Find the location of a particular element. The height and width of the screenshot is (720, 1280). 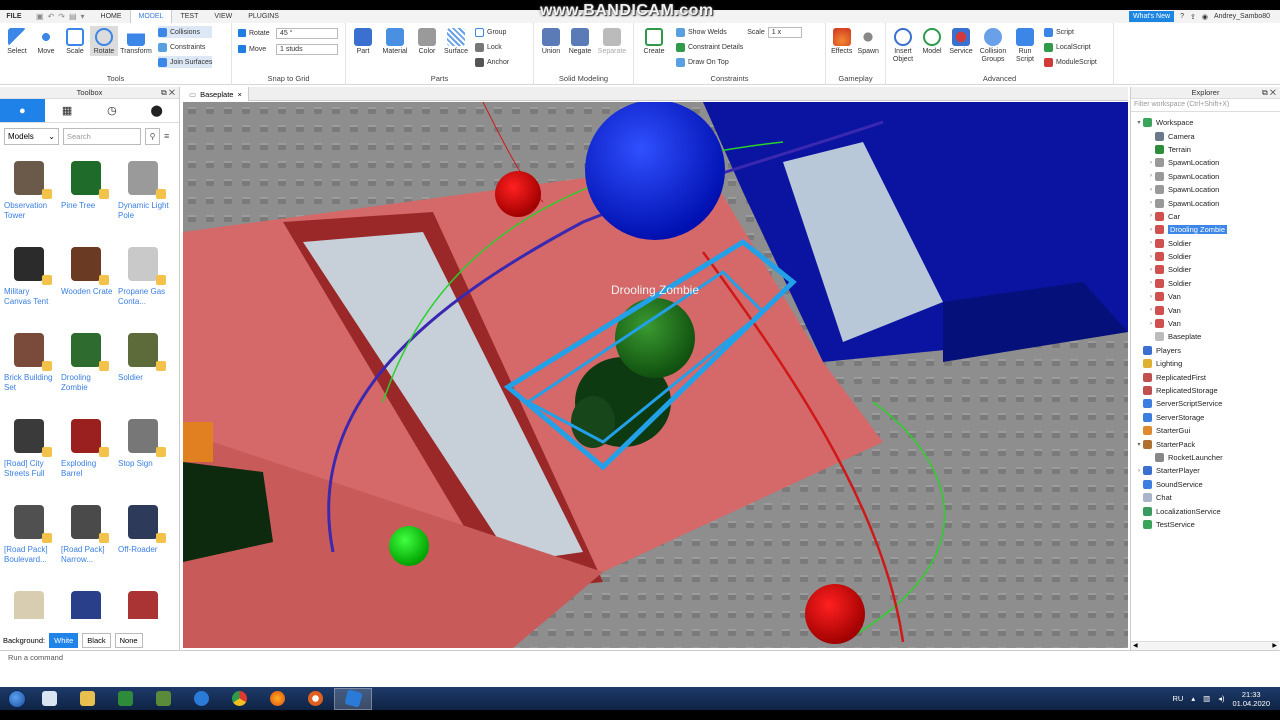

explorer-item: LocalizationService is located at coordinates (1205, 510).